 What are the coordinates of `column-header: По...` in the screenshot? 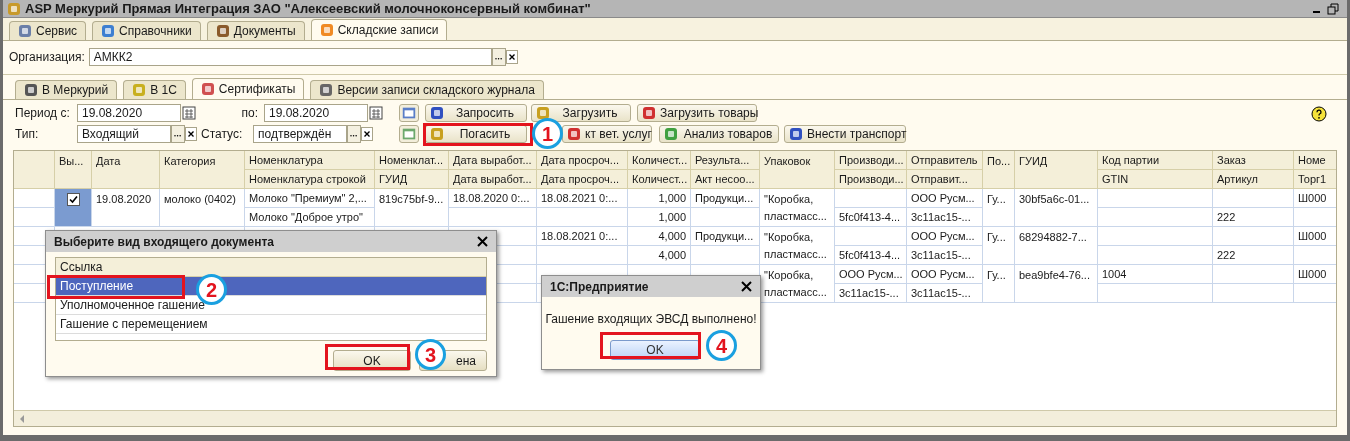 It's located at (999, 170).